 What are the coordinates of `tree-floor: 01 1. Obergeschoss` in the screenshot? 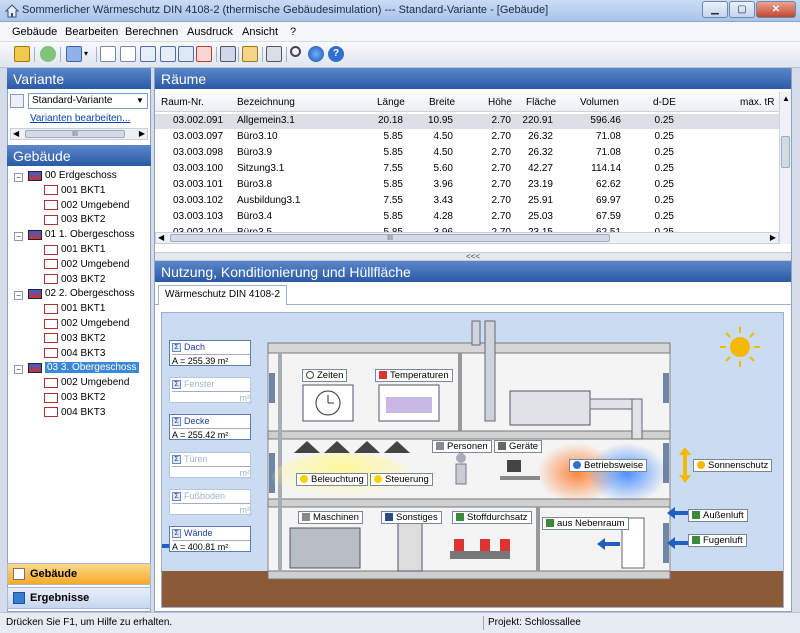 It's located at (81, 236).